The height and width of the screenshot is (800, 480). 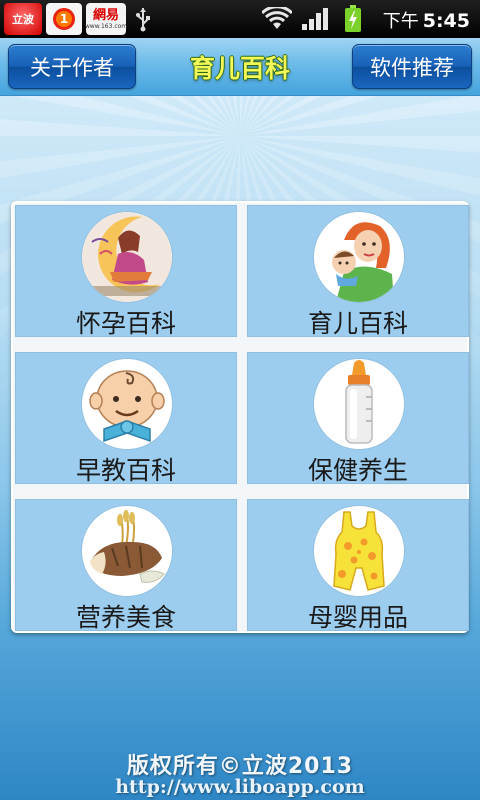 I want to click on grid-item-nutrition-food: 营养美食, so click(x=126, y=565).